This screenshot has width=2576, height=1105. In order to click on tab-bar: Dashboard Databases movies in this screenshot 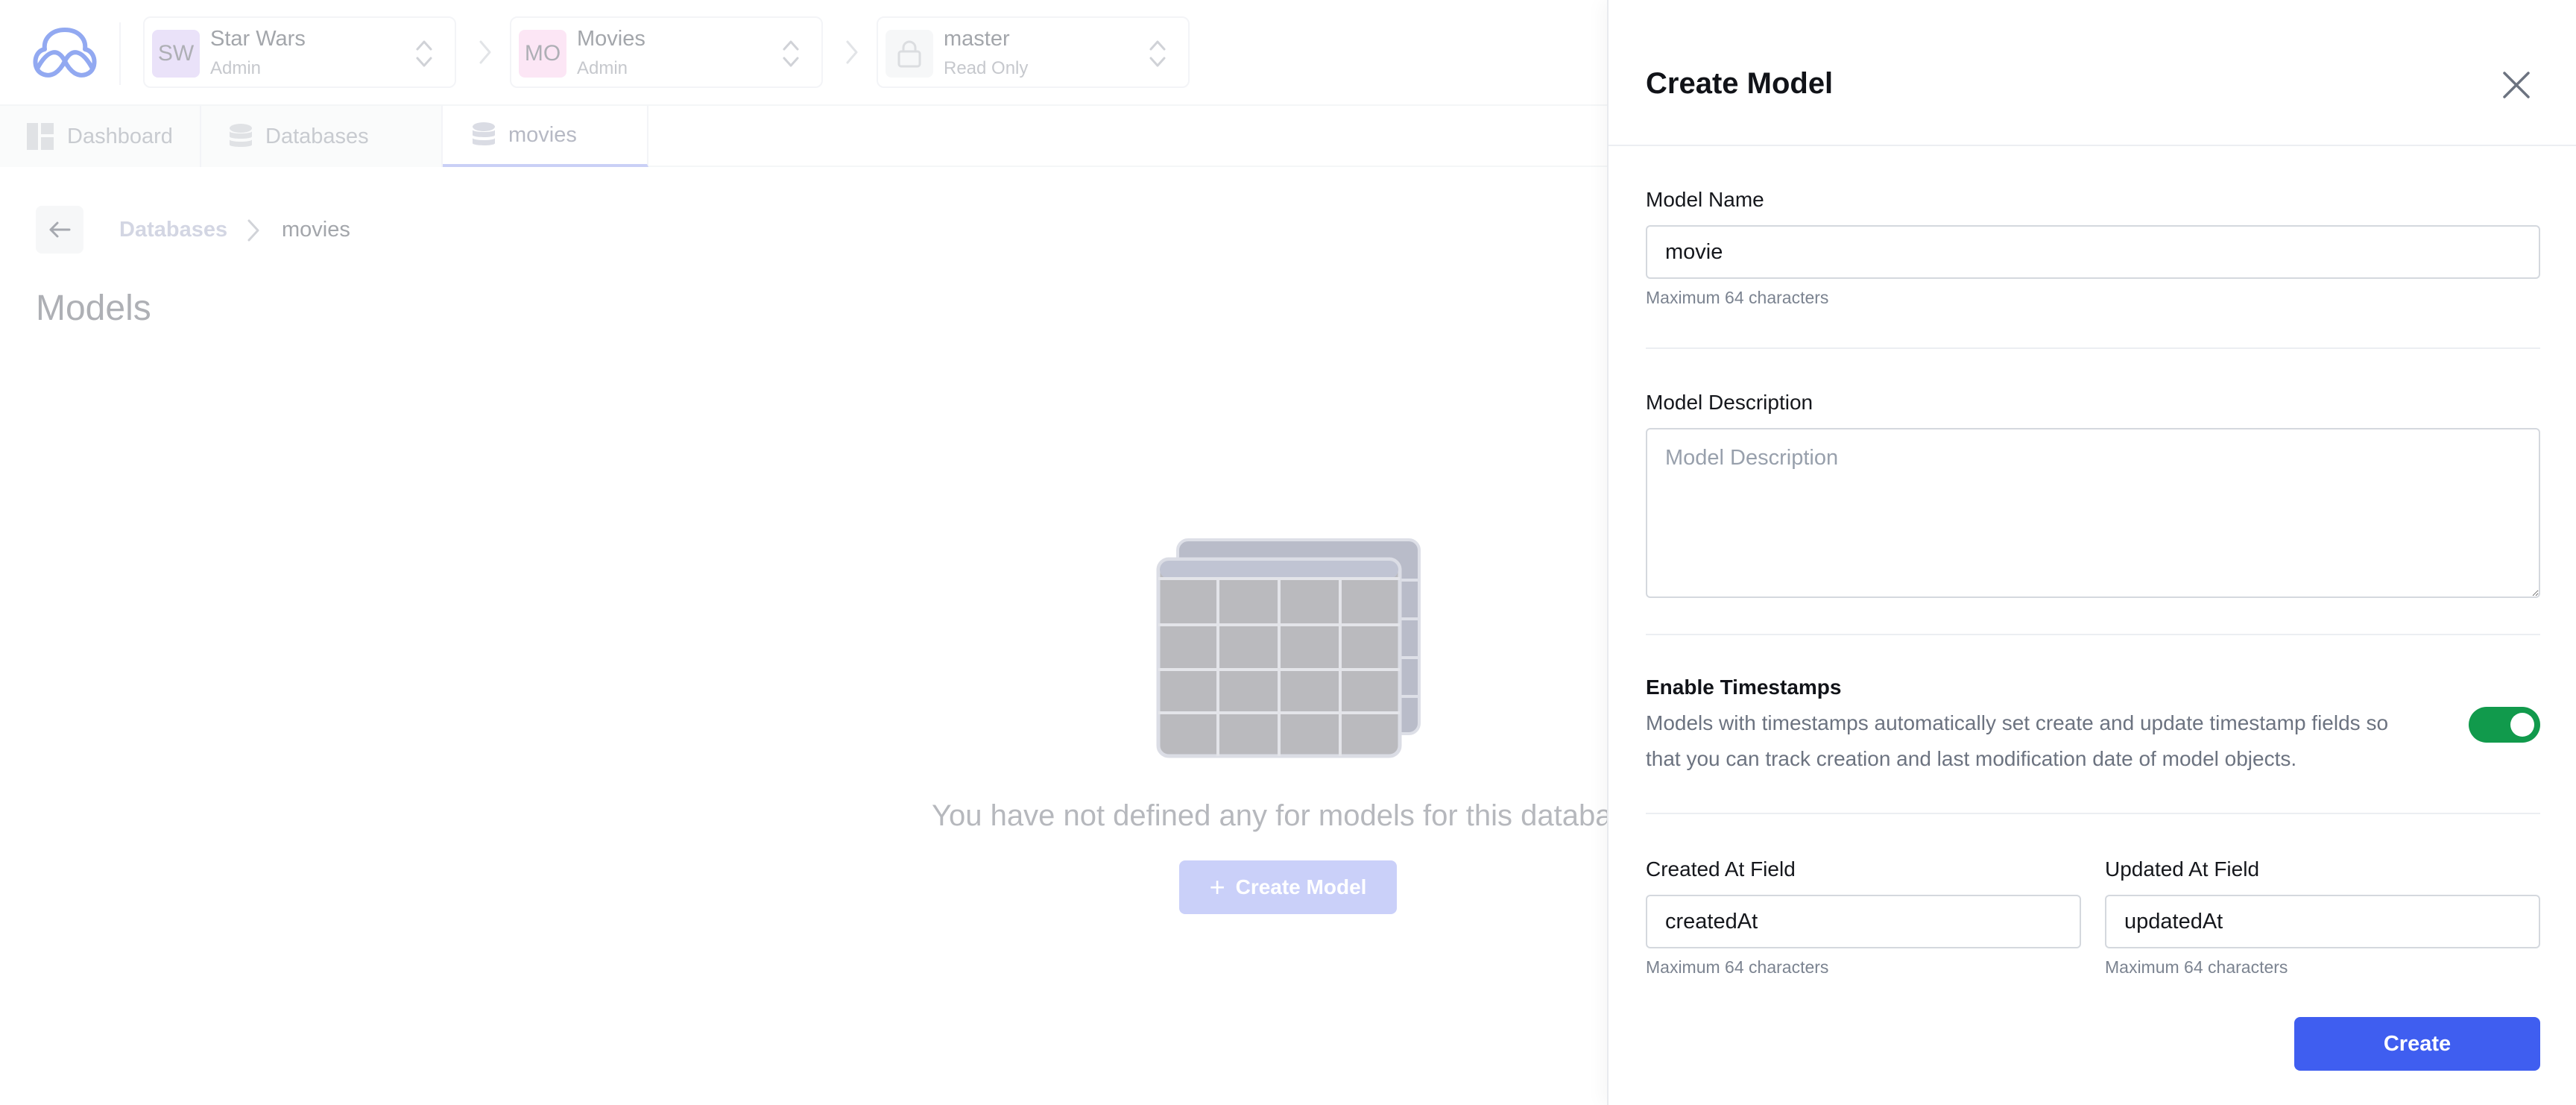, I will do `click(805, 136)`.